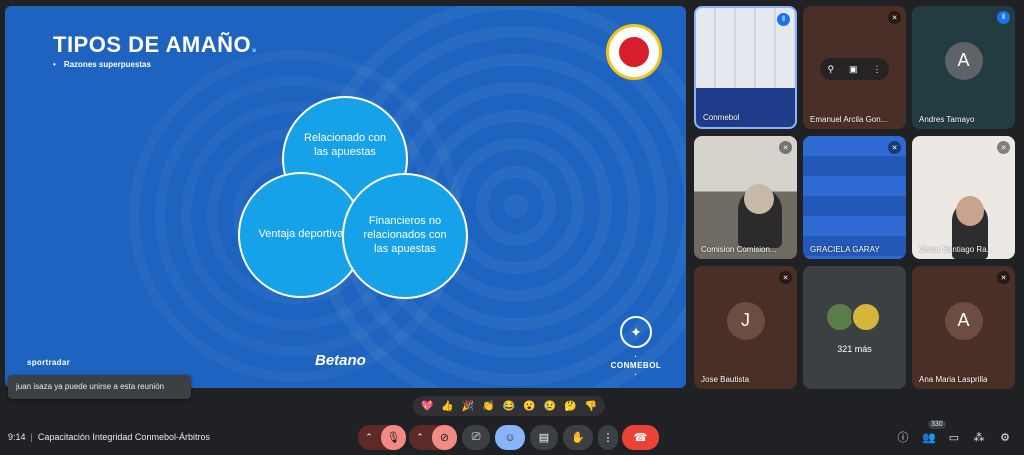 This screenshot has height=455, width=1024. Describe the element at coordinates (845, 249) in the screenshot. I see `participant-name: GRACIELA GARAY` at that location.